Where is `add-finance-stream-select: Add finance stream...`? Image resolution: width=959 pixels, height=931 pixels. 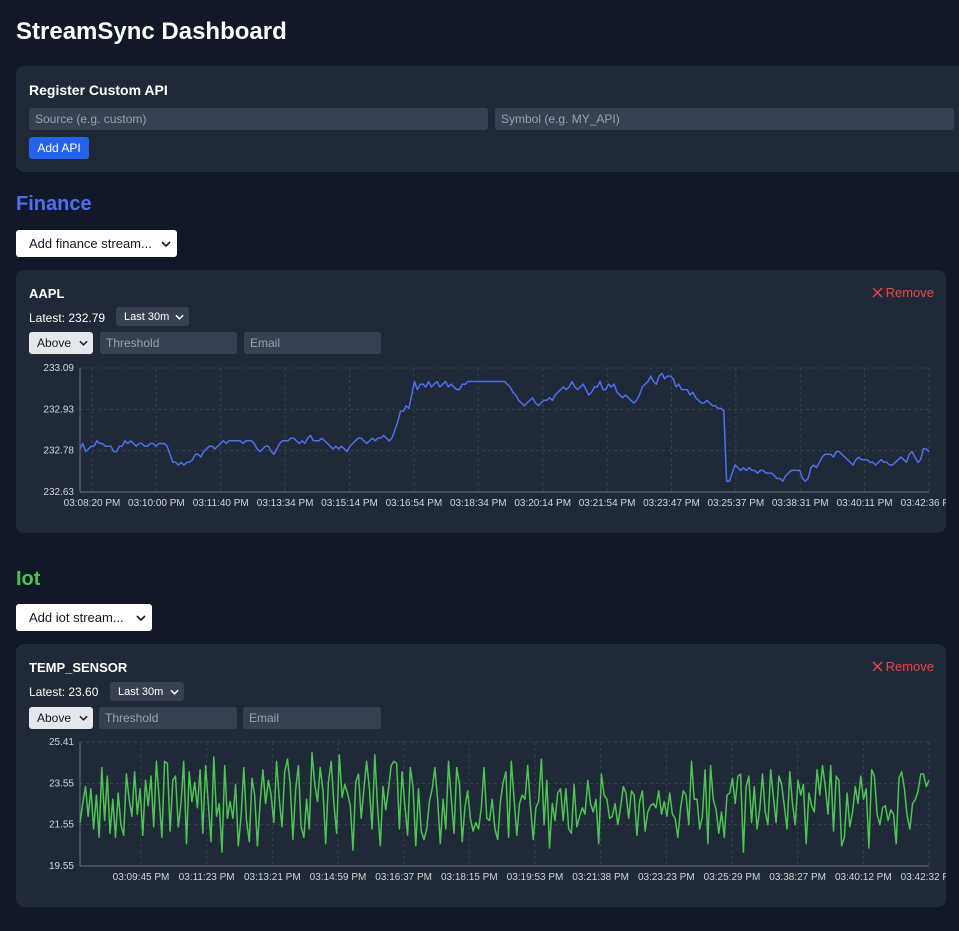
add-finance-stream-select: Add finance stream... is located at coordinates (96, 243).